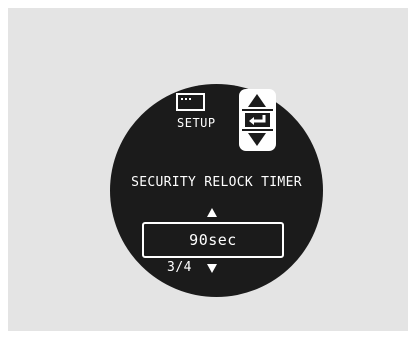 This screenshot has height=339, width=416. What do you see at coordinates (179, 267) in the screenshot?
I see `page-indicator: 3/4` at bounding box center [179, 267].